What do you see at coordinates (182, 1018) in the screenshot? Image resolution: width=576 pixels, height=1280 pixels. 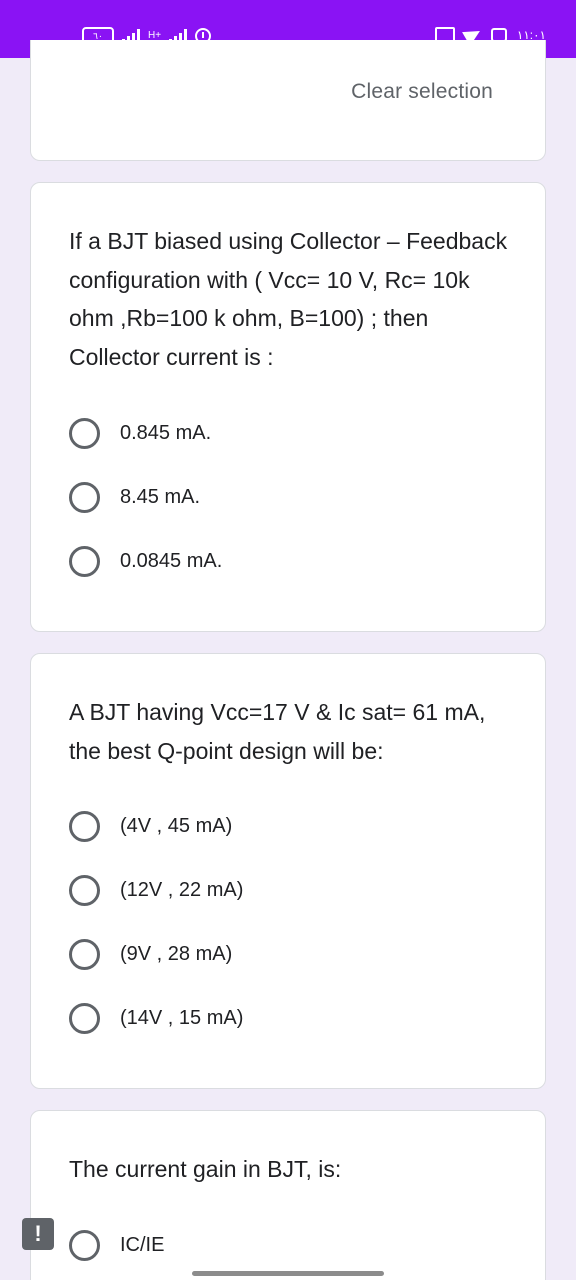 I see `option-label: (14V , 15 mA)` at bounding box center [182, 1018].